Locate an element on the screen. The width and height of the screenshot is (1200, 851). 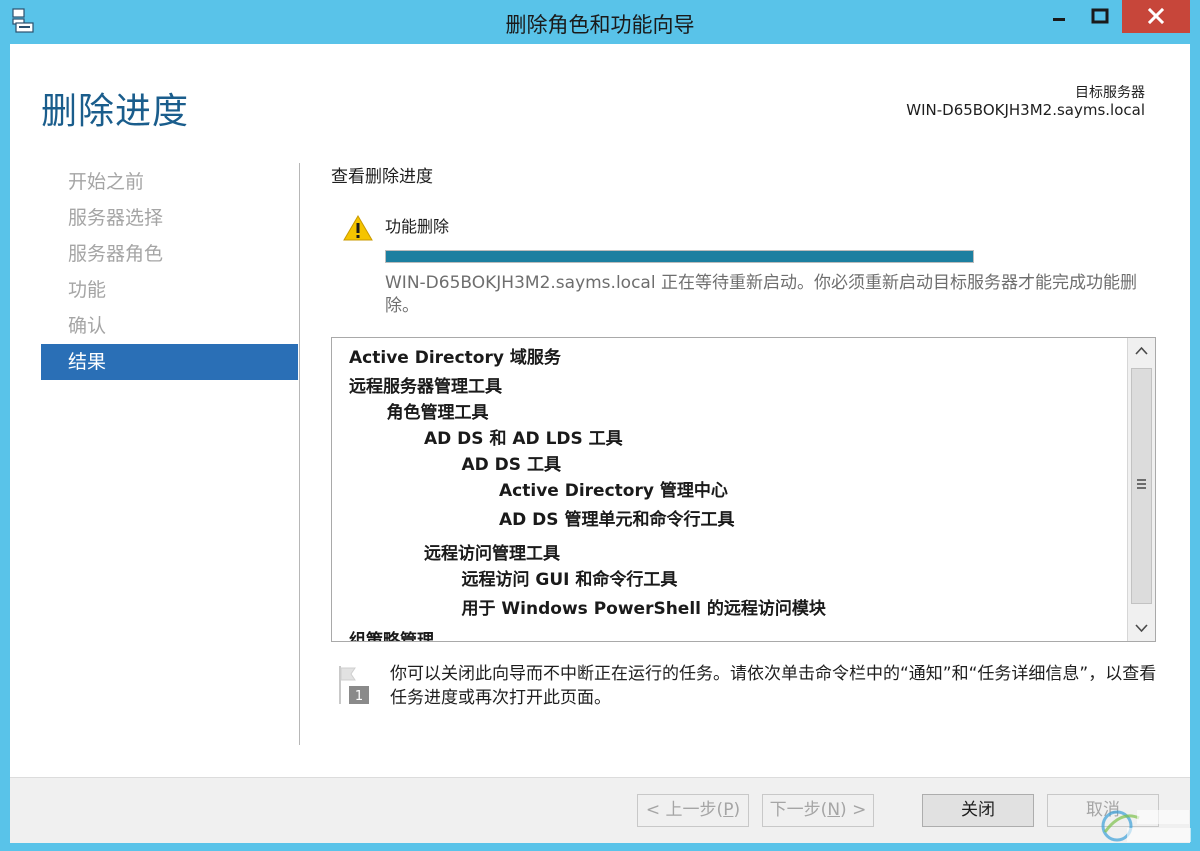
wizard-steps-nav: 开始之前 服务器选择 服务器角色 功能 确认 结果 is located at coordinates (169, 272).